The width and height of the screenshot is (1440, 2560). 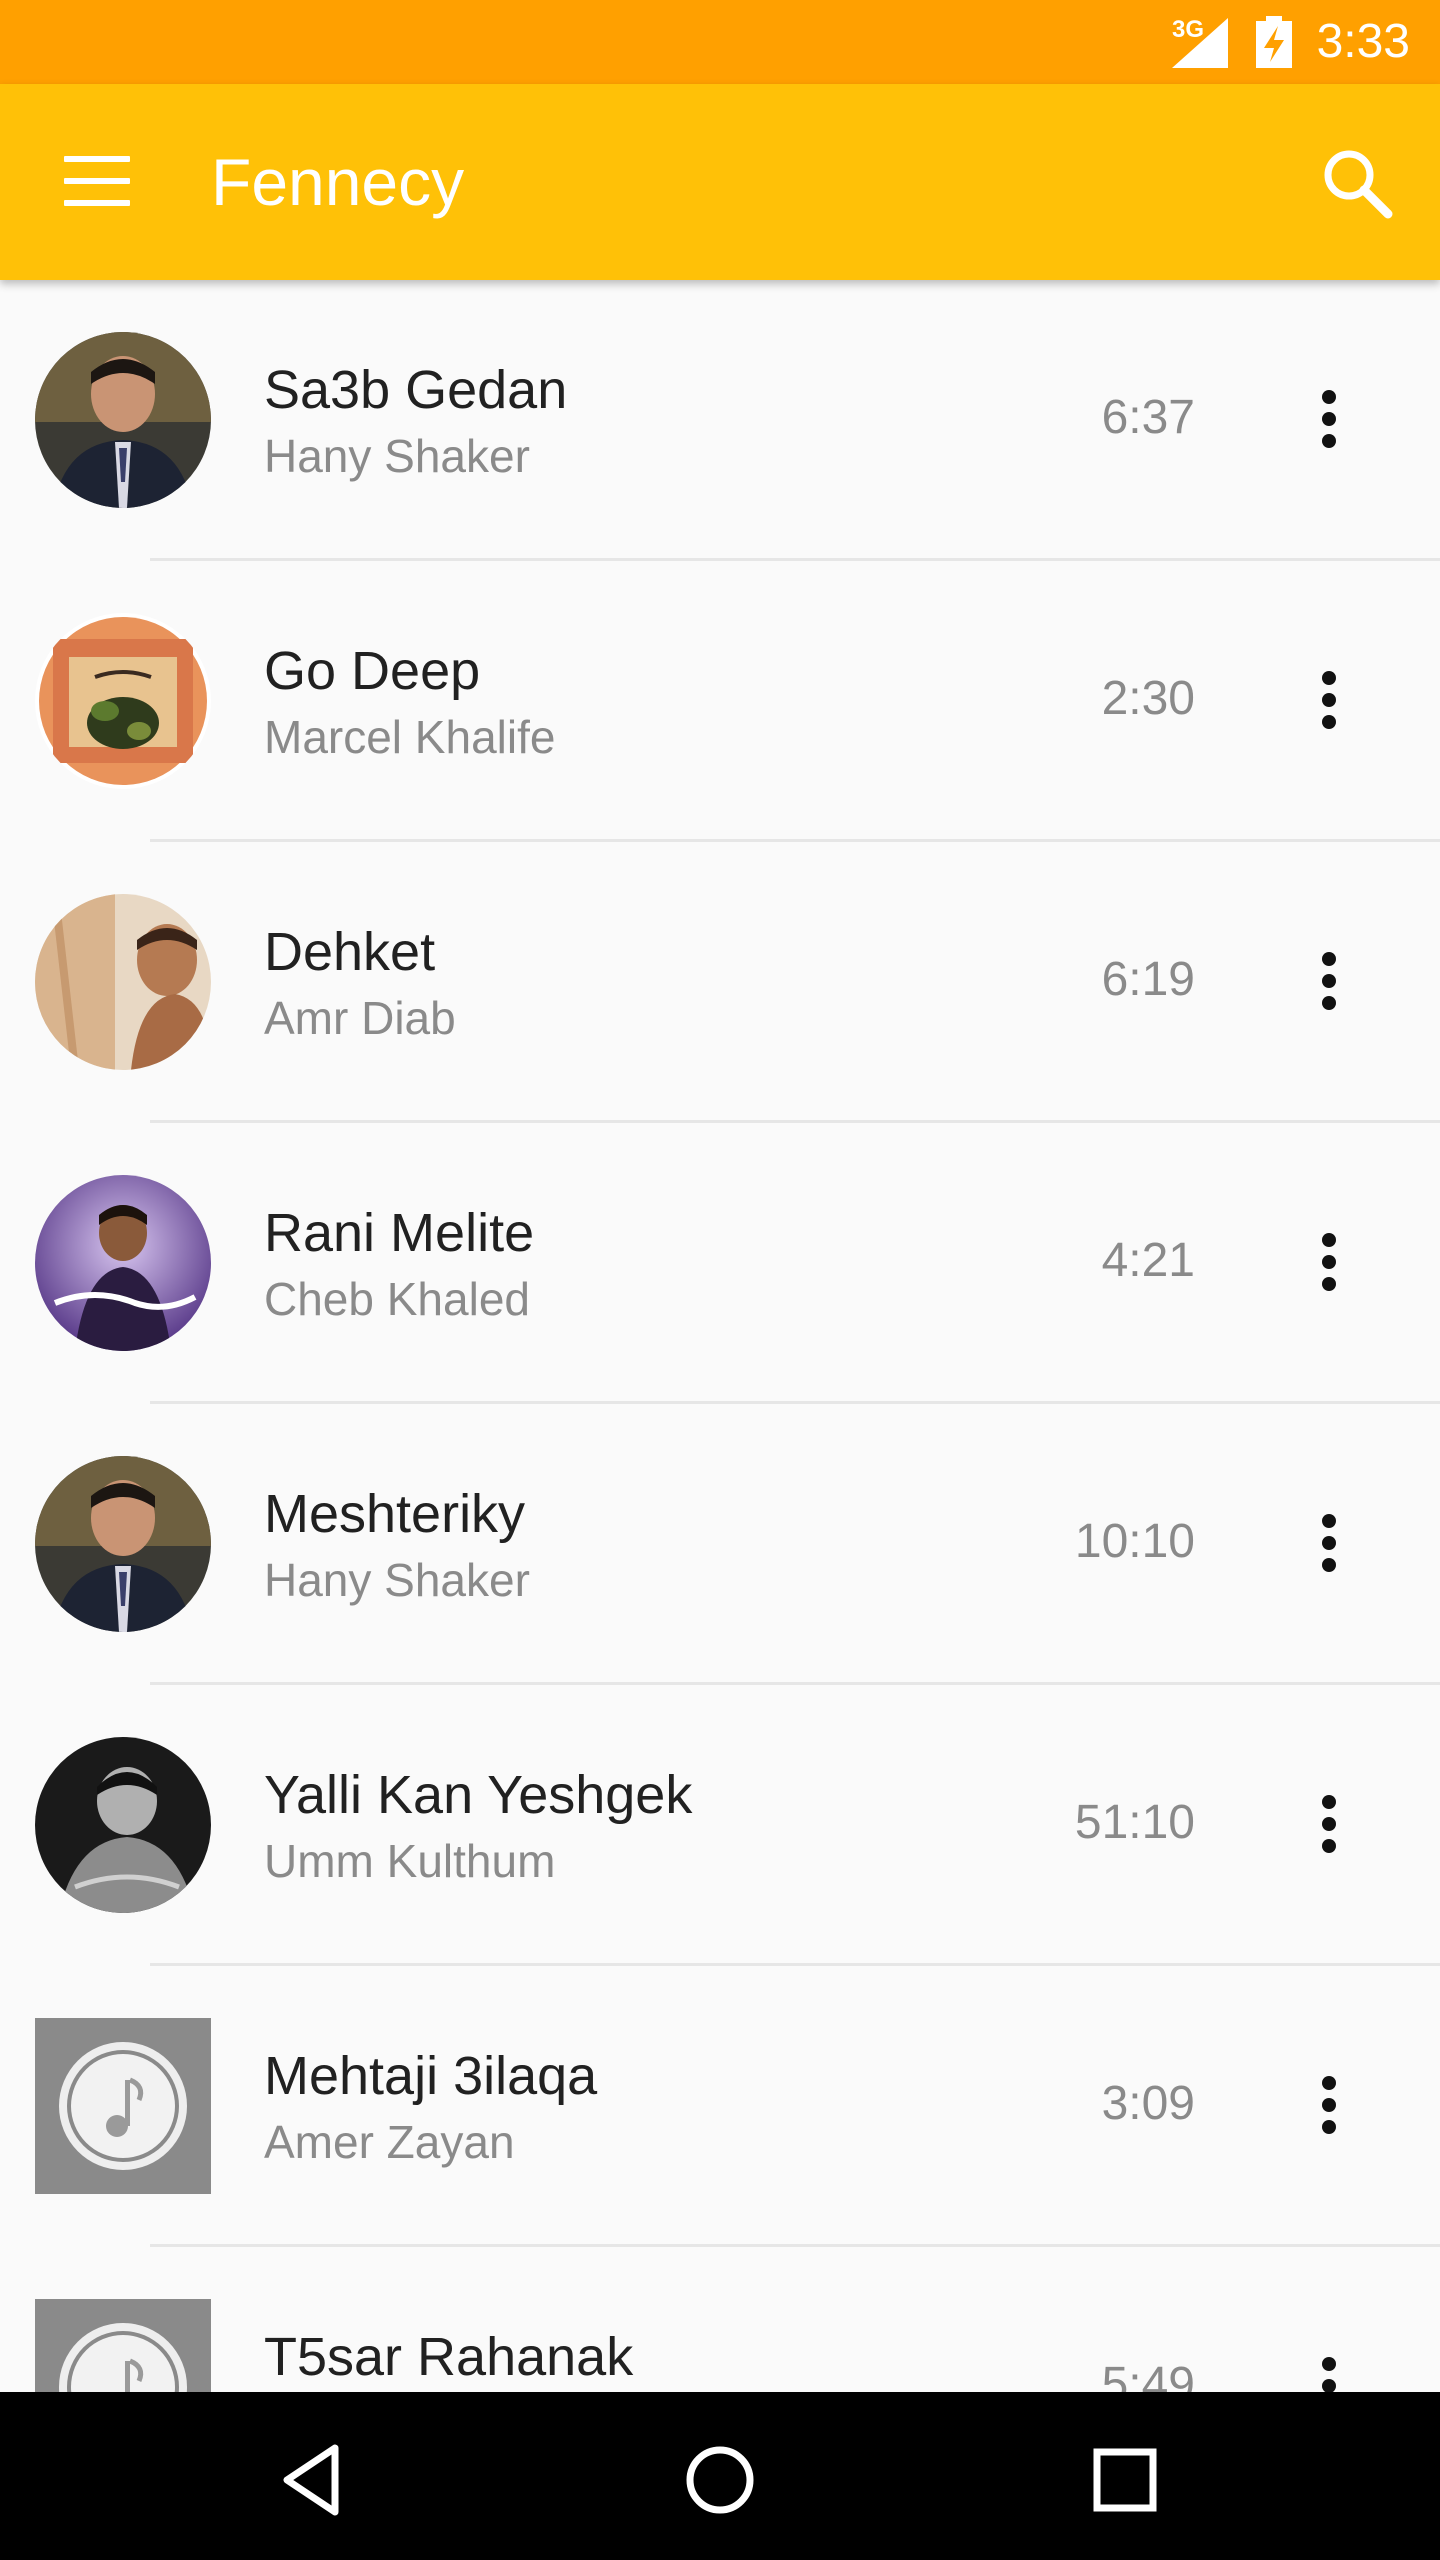 I want to click on song-duration: 6:19, so click(x=1148, y=979).